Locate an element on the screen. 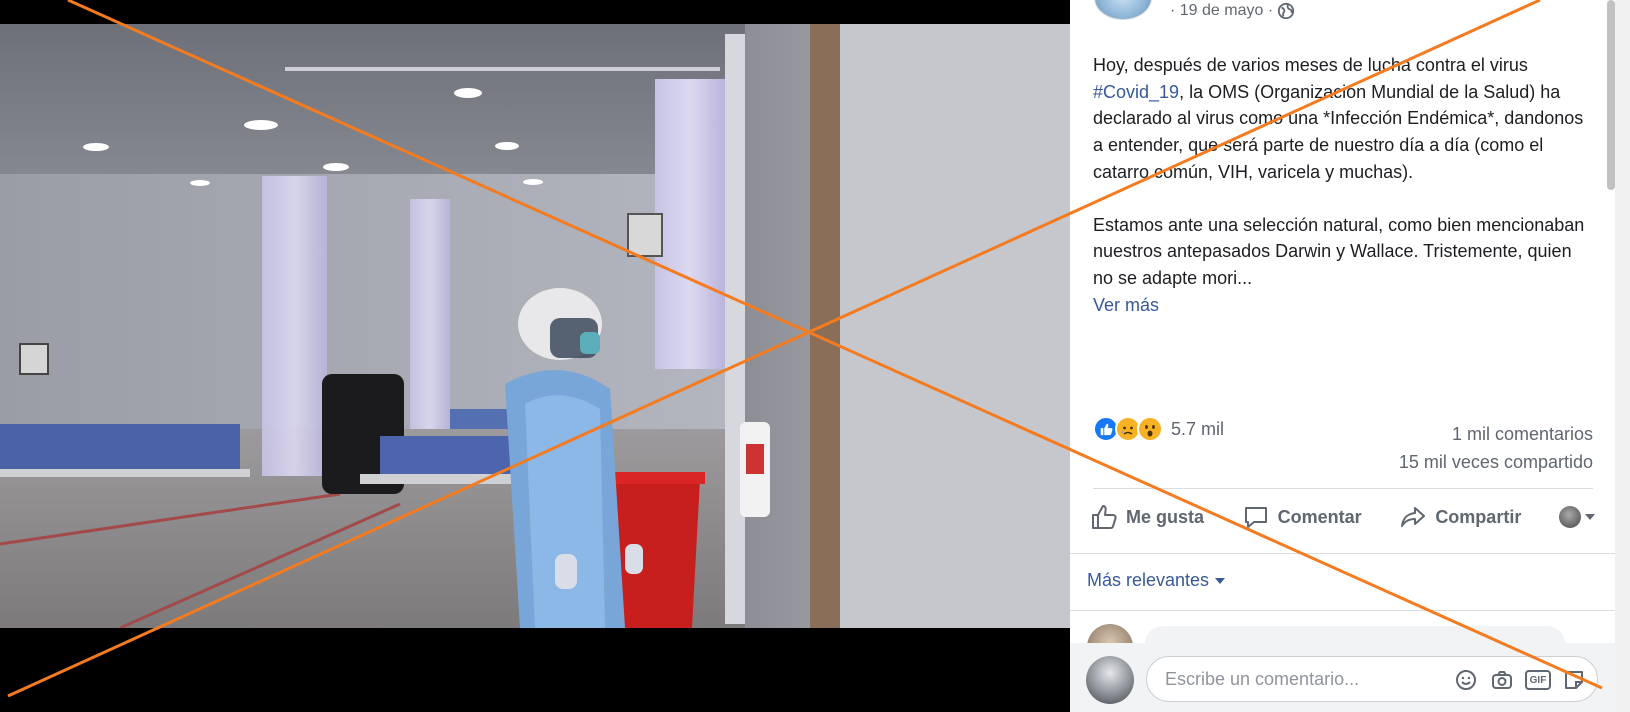 The image size is (1630, 712). post-meta: · 19 de mayo · is located at coordinates (1232, 11).